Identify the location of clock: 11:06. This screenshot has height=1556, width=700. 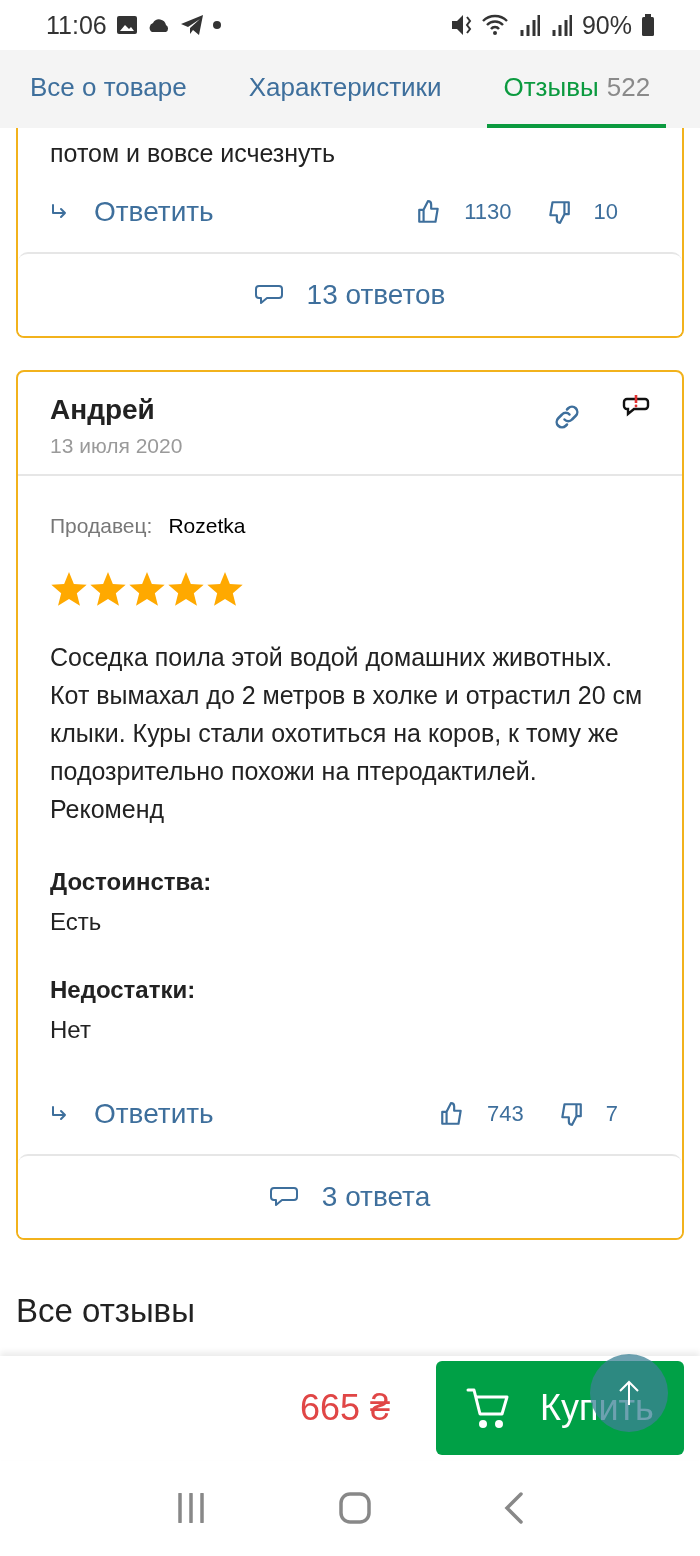
(76, 25).